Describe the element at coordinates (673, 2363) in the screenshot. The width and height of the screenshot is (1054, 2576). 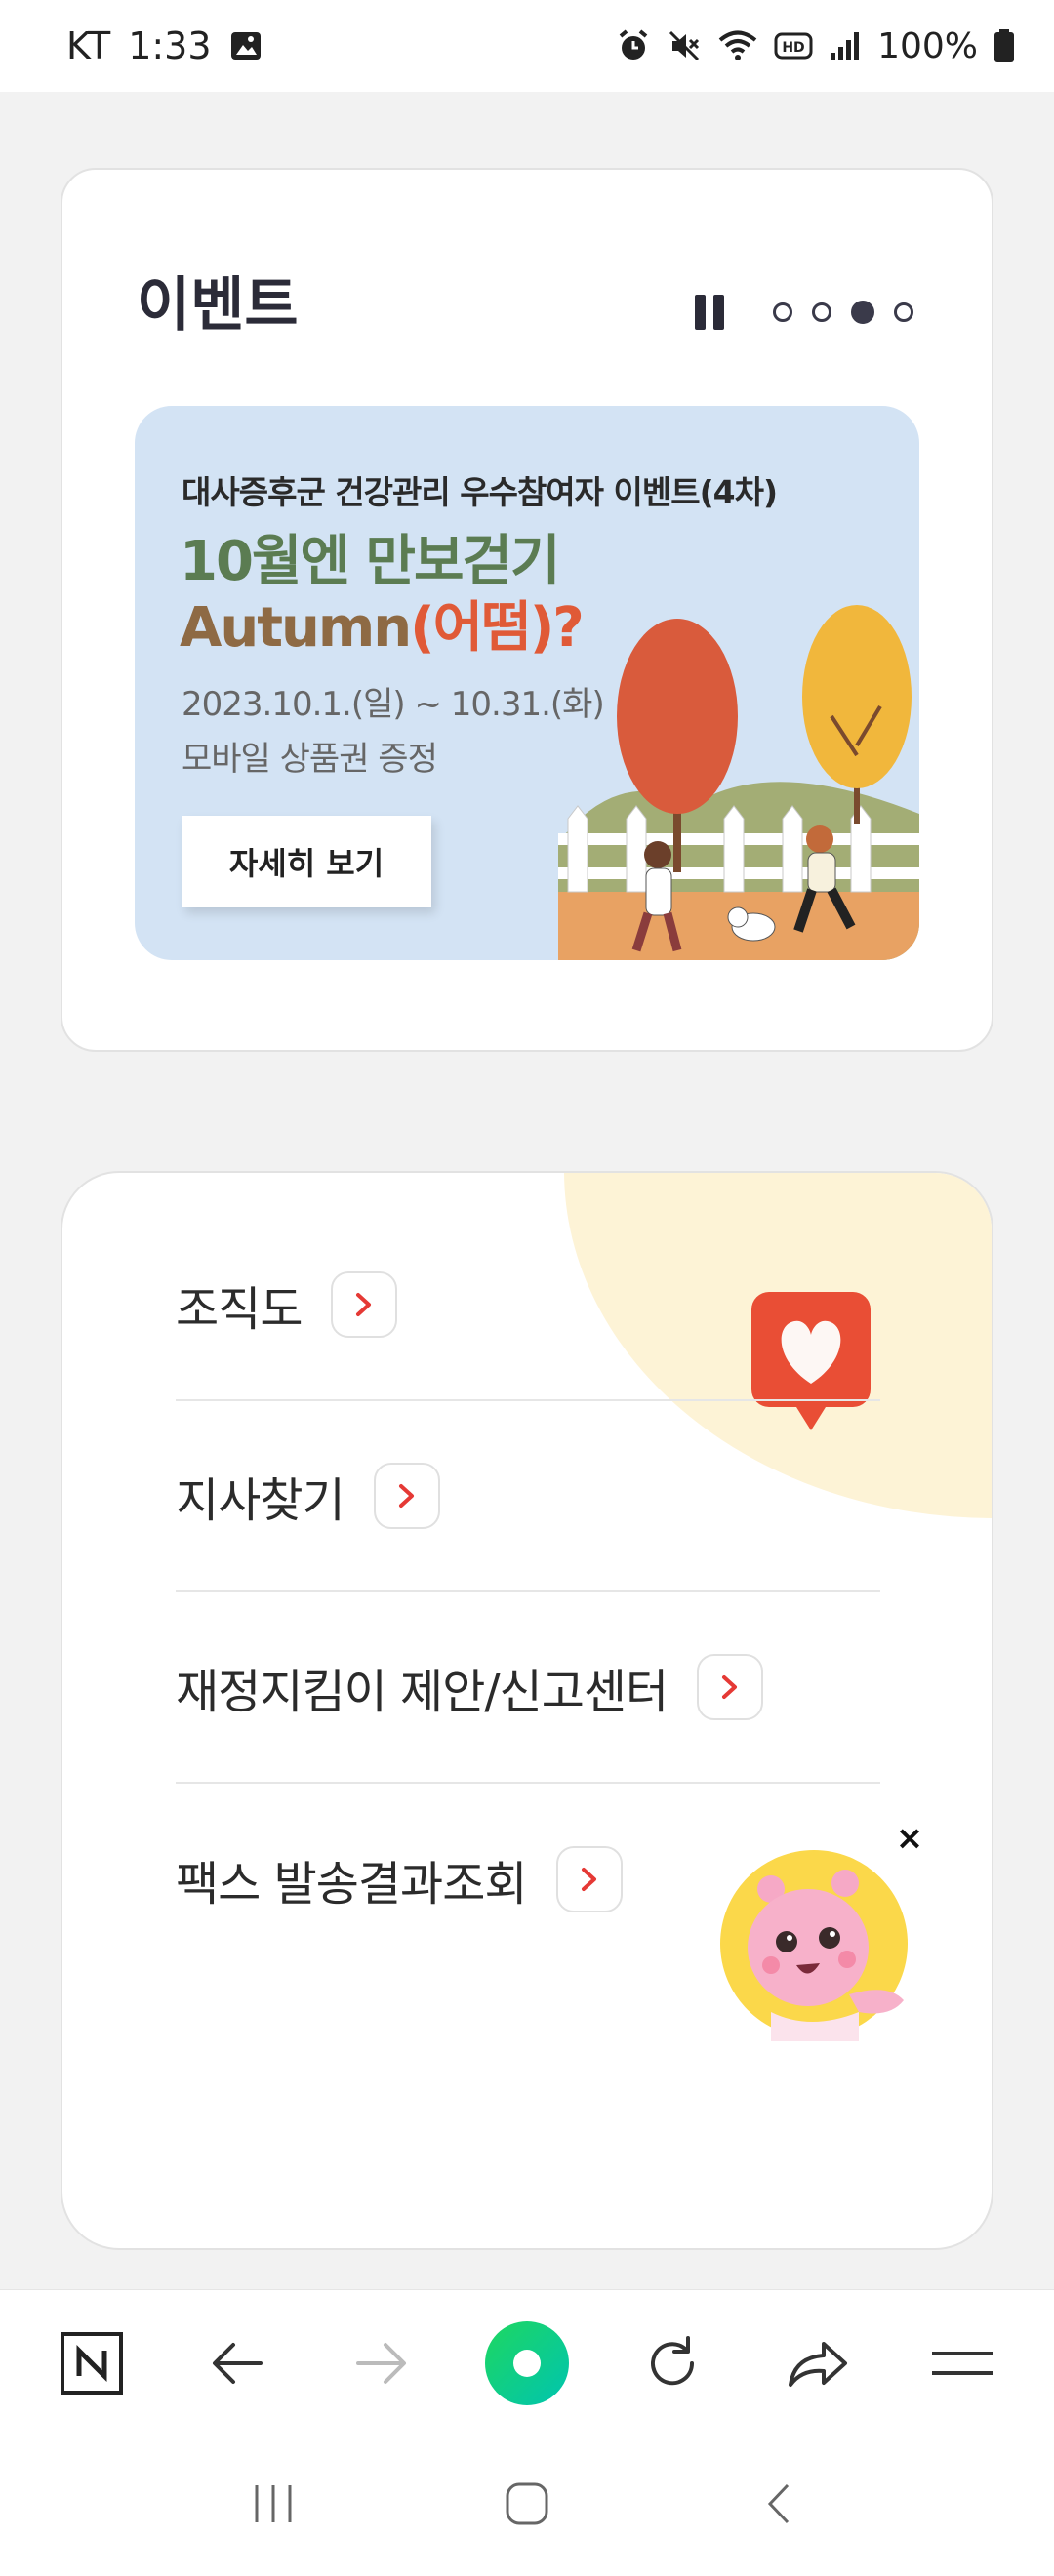
I see `refresh-icon` at that location.